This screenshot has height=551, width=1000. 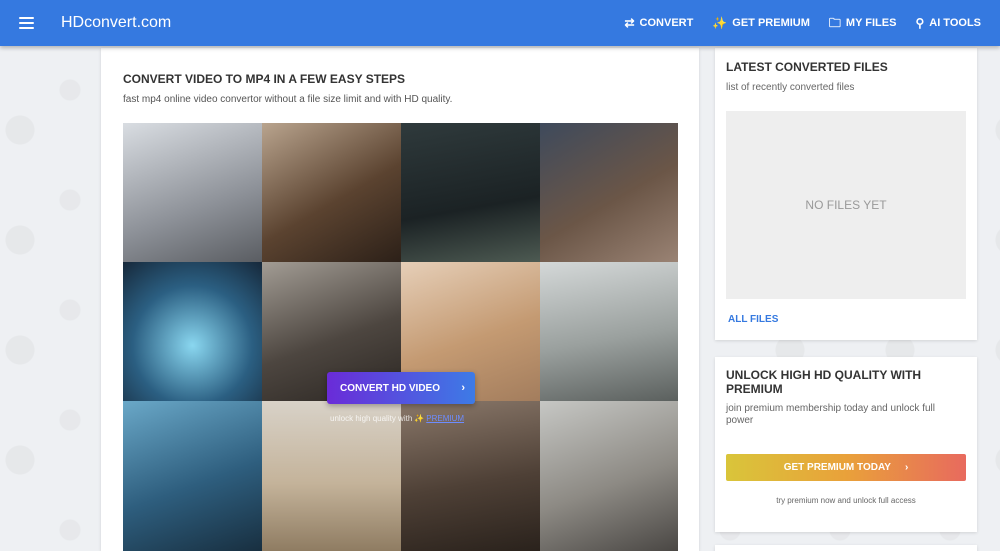 What do you see at coordinates (26, 23) in the screenshot?
I see `hamburger-menu-icon` at bounding box center [26, 23].